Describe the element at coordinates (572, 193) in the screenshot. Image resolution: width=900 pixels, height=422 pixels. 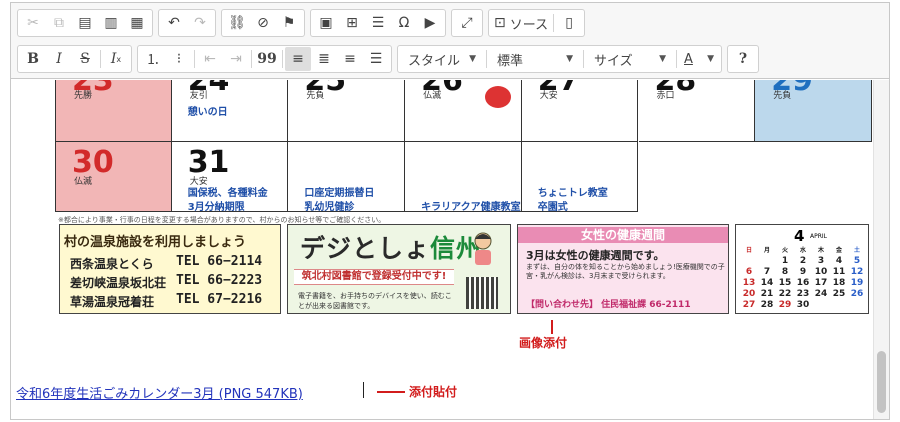
I see `day-event: ちょこトレ教室` at that location.